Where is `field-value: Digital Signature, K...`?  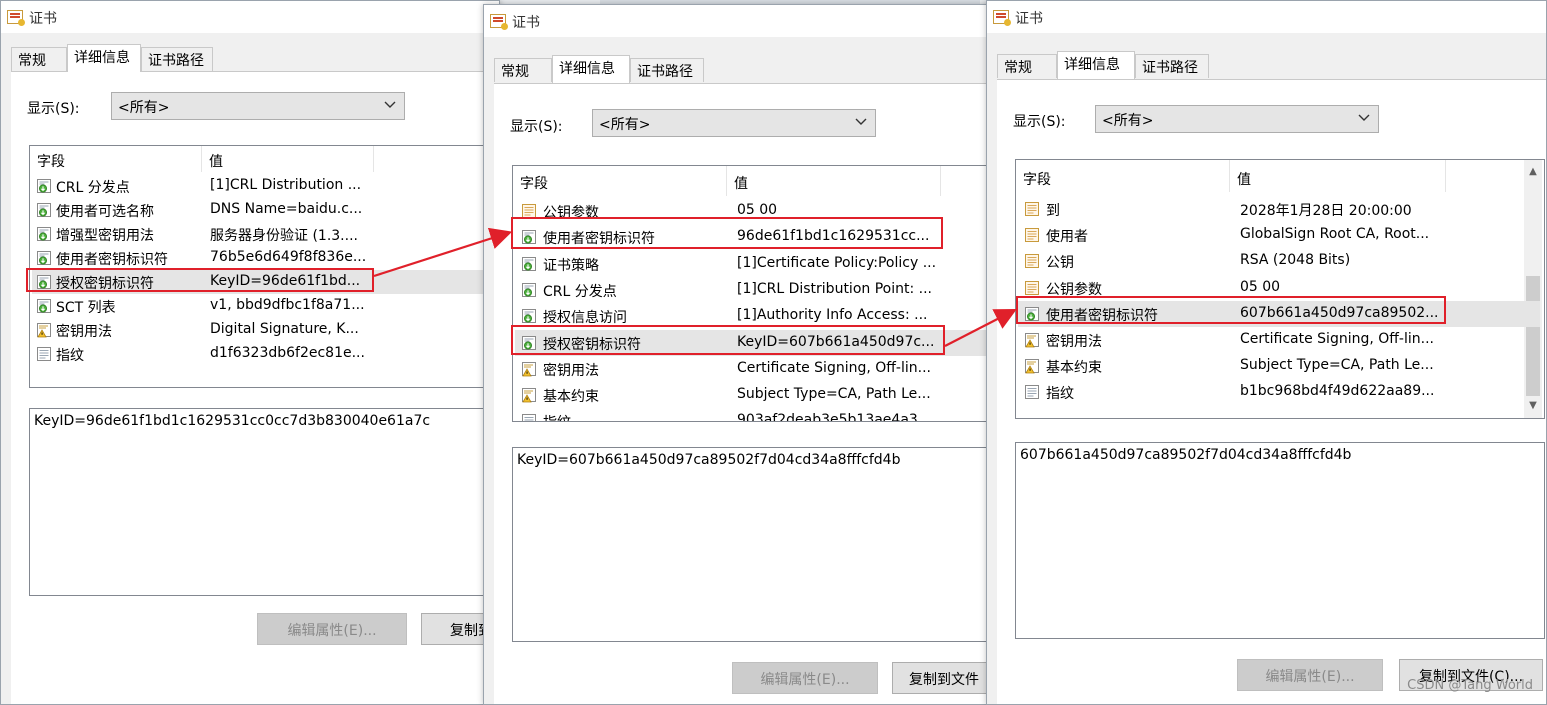 field-value: Digital Signature, K... is located at coordinates (284, 329).